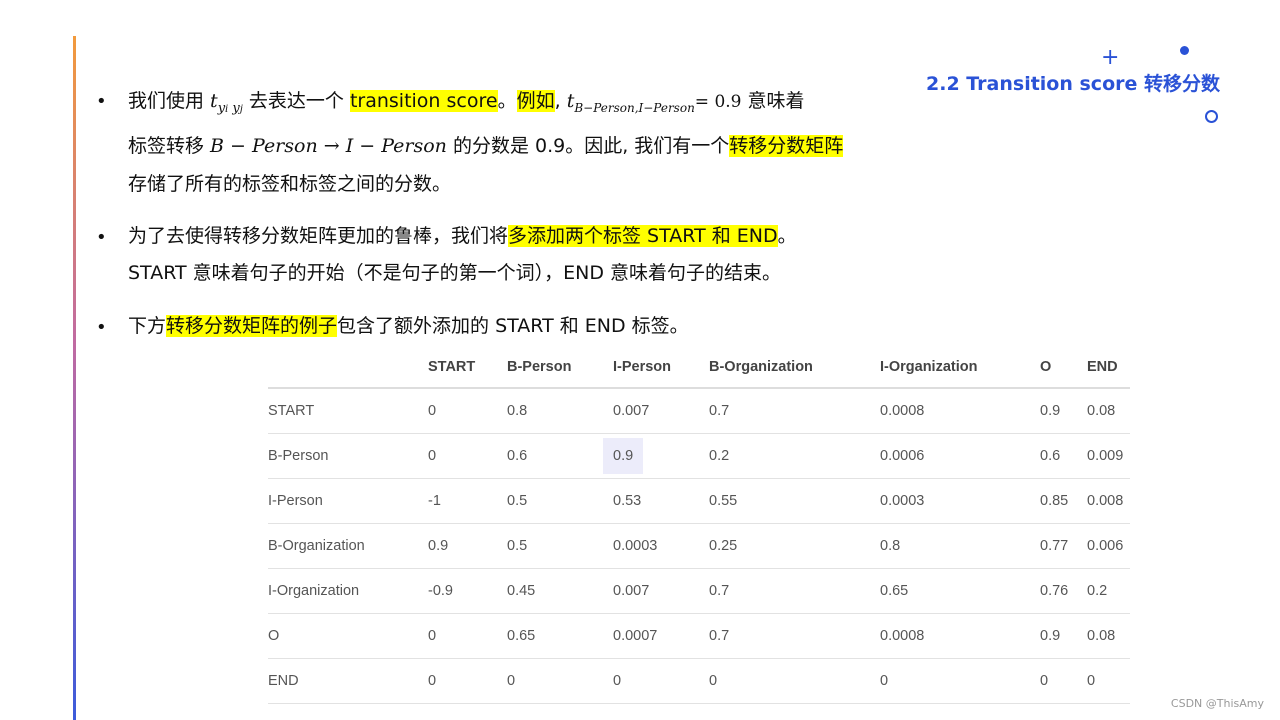 This screenshot has height=720, width=1280. What do you see at coordinates (1184, 50) in the screenshot?
I see `dot-decoration-icon` at bounding box center [1184, 50].